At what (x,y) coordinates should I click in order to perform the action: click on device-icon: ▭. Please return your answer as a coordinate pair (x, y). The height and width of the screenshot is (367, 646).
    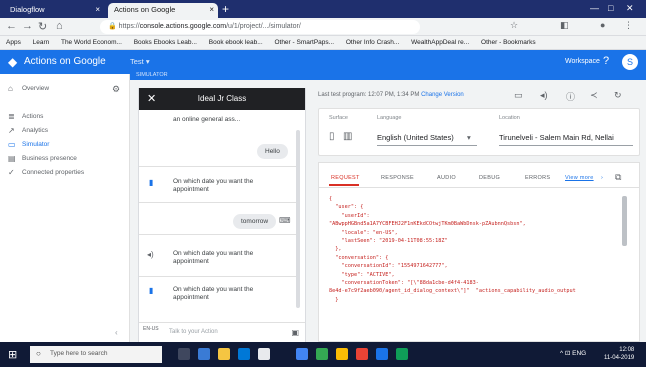
    Looking at the image, I should click on (12, 144).